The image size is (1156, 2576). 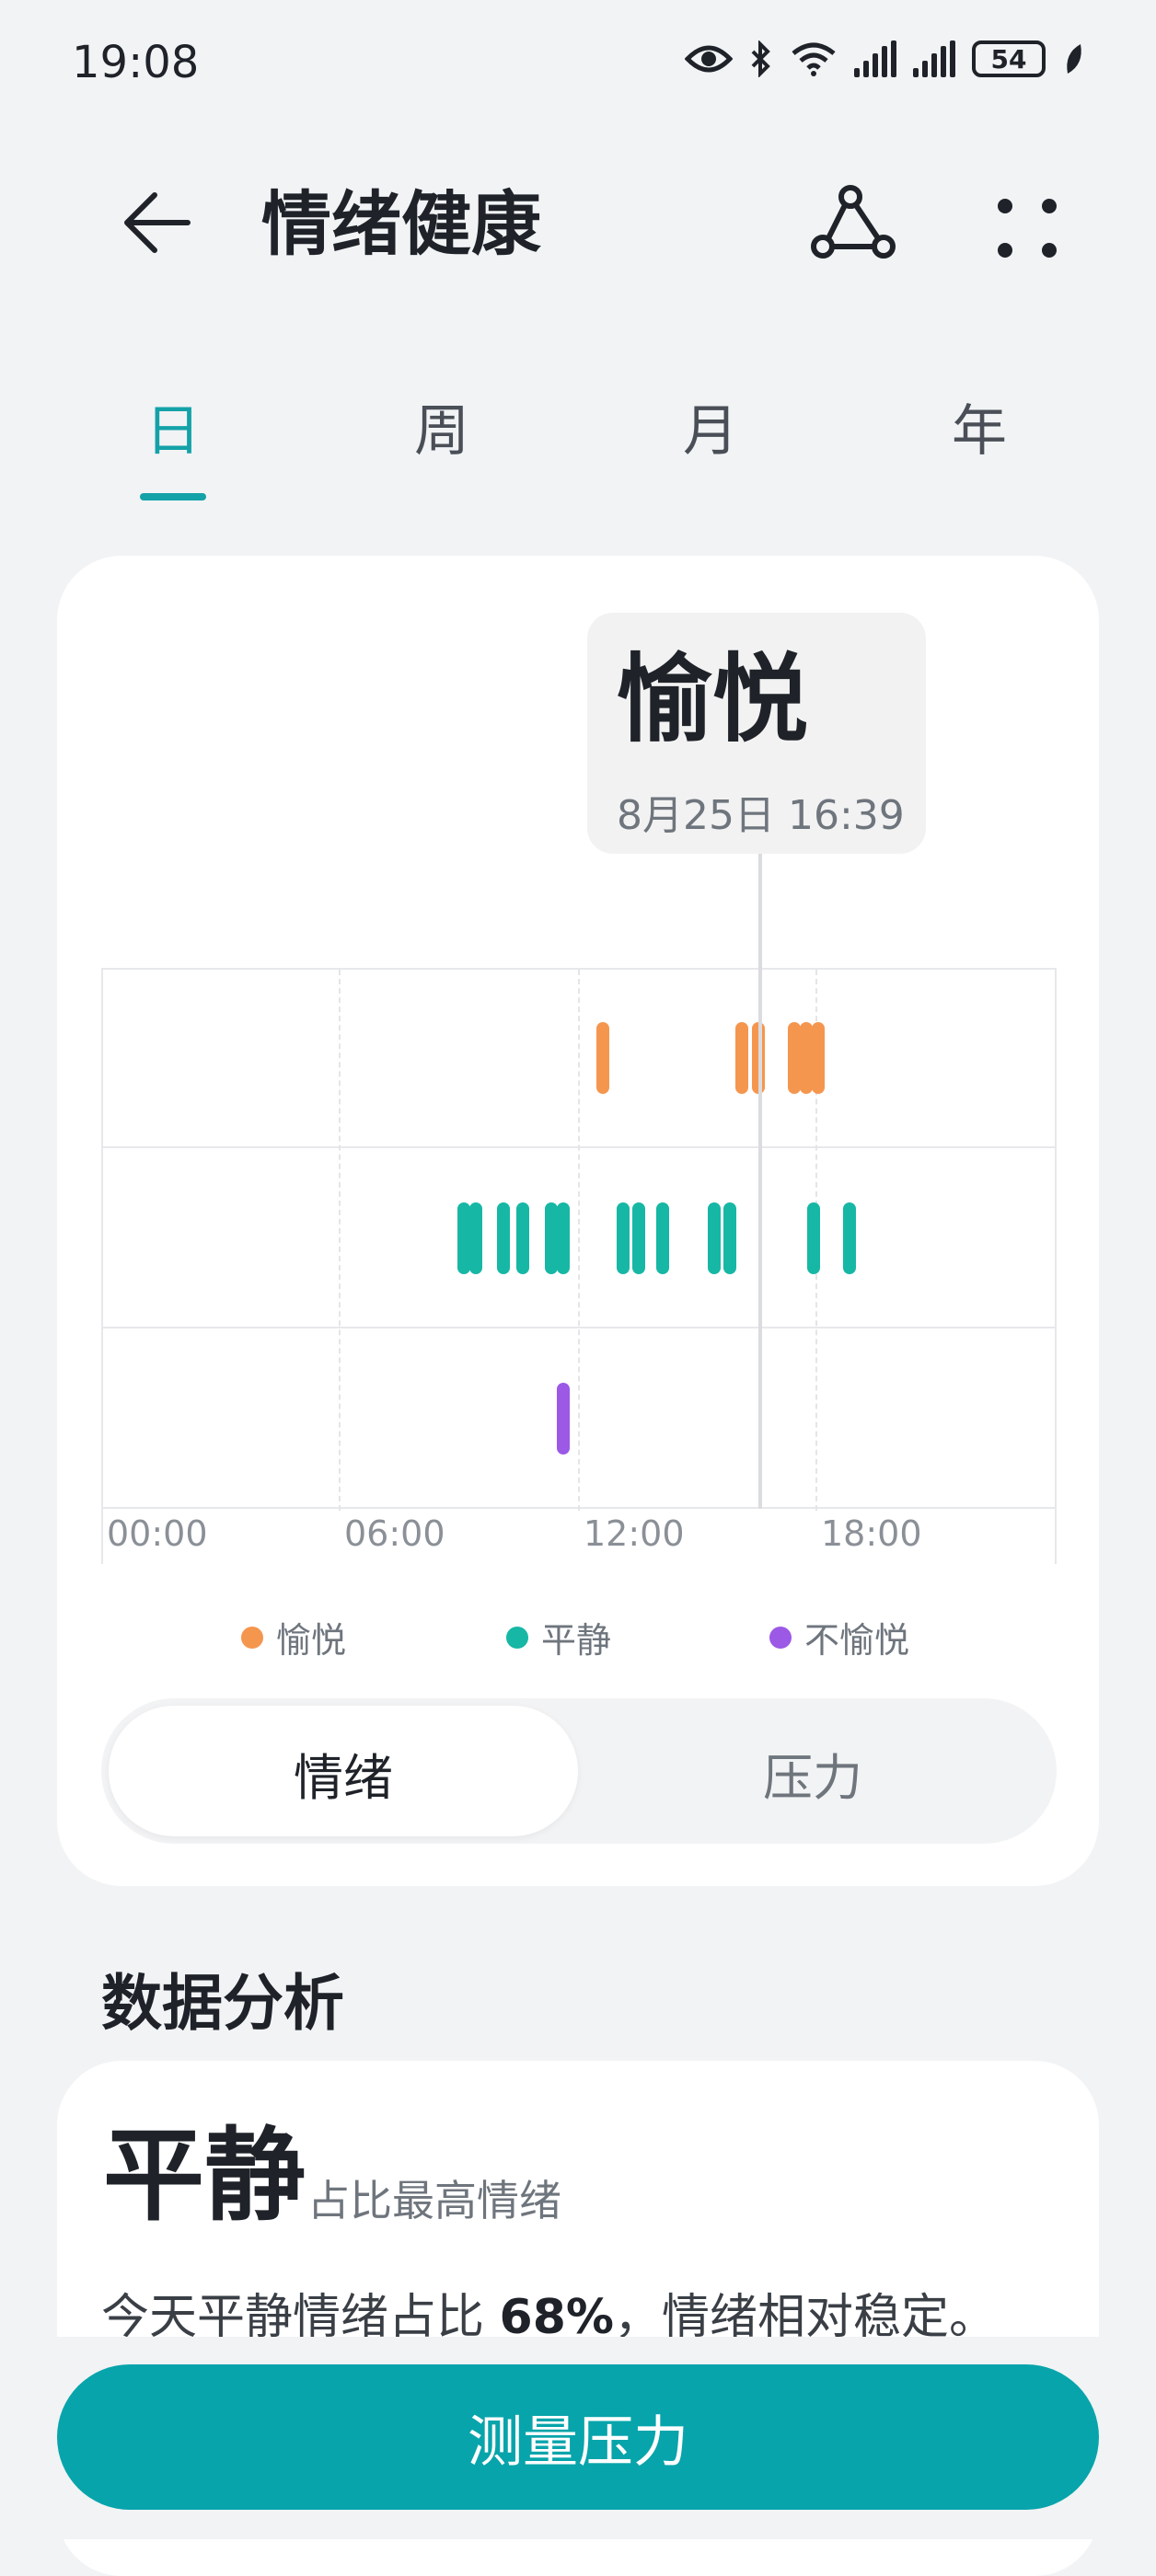 What do you see at coordinates (709, 59) in the screenshot?
I see `eye-icon` at bounding box center [709, 59].